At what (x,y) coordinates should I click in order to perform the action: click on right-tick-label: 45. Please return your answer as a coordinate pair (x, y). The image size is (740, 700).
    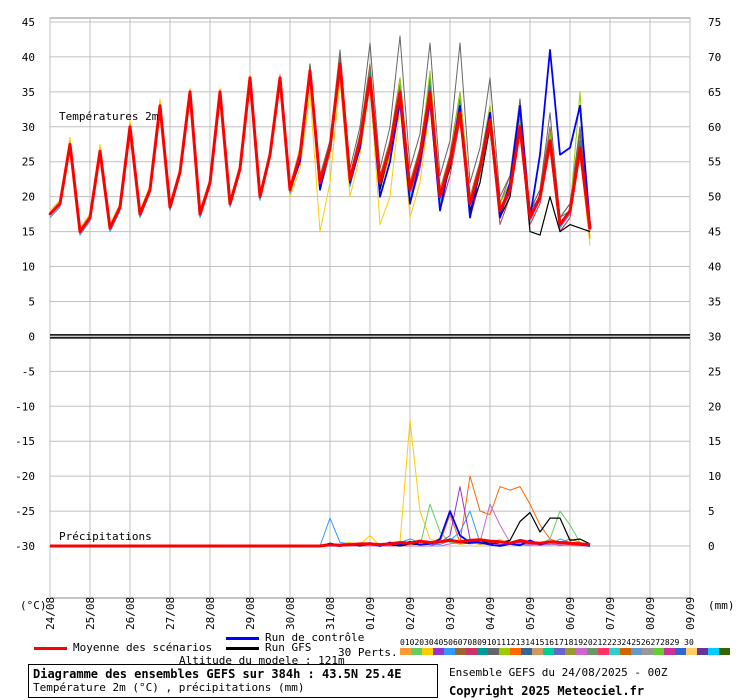
    Looking at the image, I should click on (714, 232).